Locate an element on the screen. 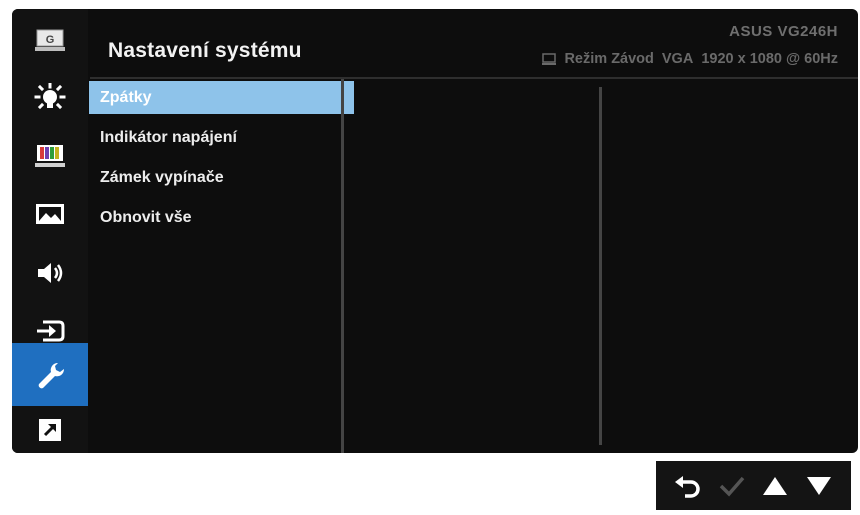 The width and height of the screenshot is (860, 515). up-arrow-icon is located at coordinates (775, 485).